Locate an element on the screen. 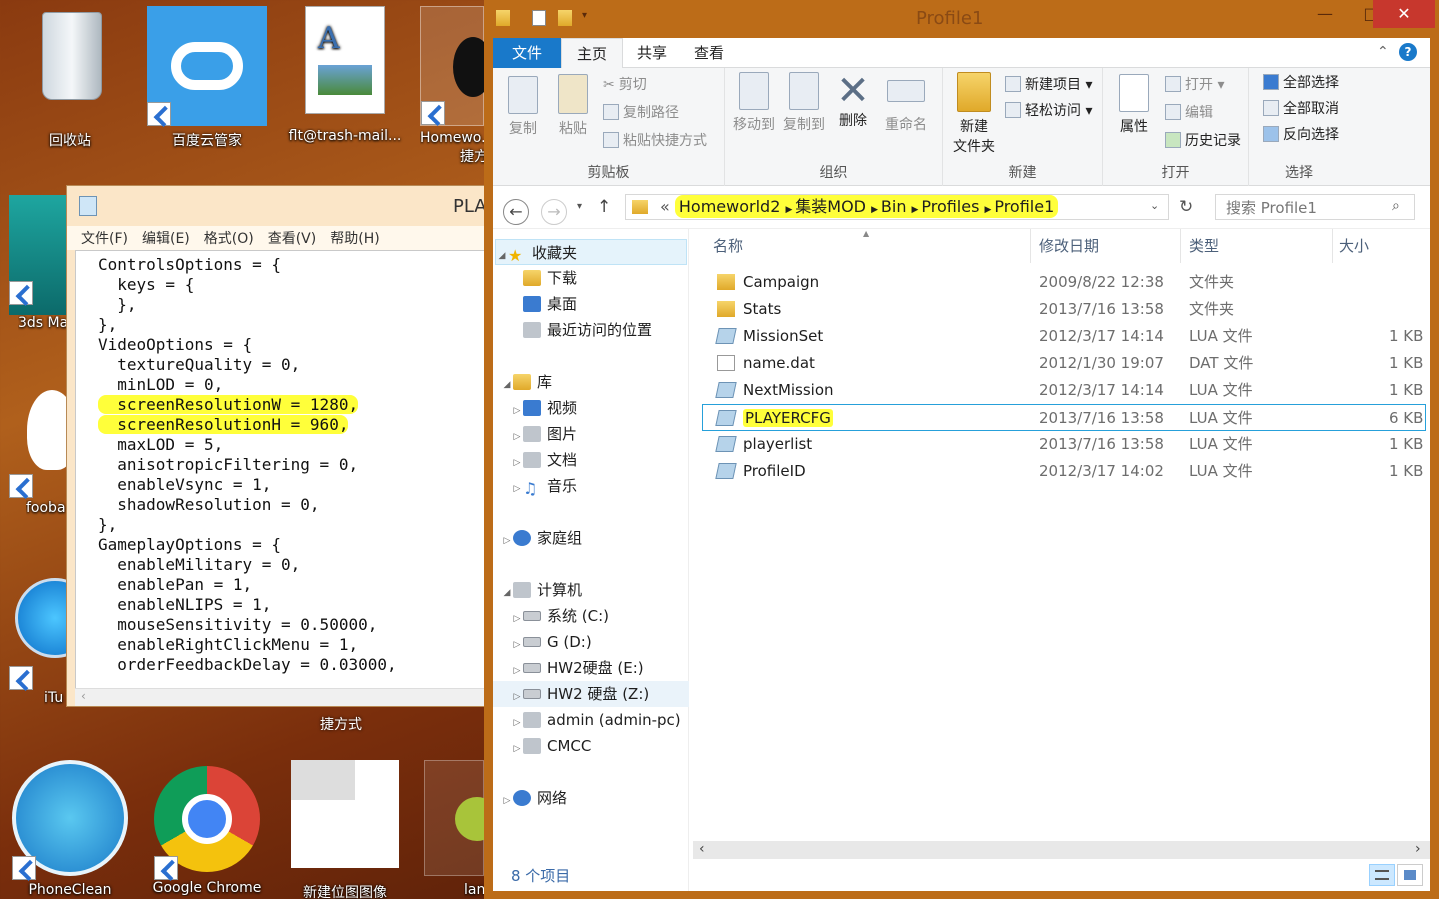  file-row: Campaign 2009/8/22 12:38 文件夹 is located at coordinates (1061, 282).